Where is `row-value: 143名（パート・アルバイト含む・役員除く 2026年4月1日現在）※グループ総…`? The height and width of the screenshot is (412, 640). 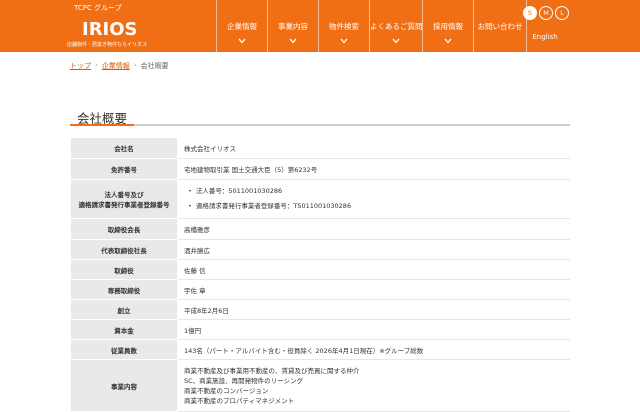 row-value: 143名（パート・アルバイト含む・役員除く 2026年4月1日現在）※グループ総… is located at coordinates (373, 349).